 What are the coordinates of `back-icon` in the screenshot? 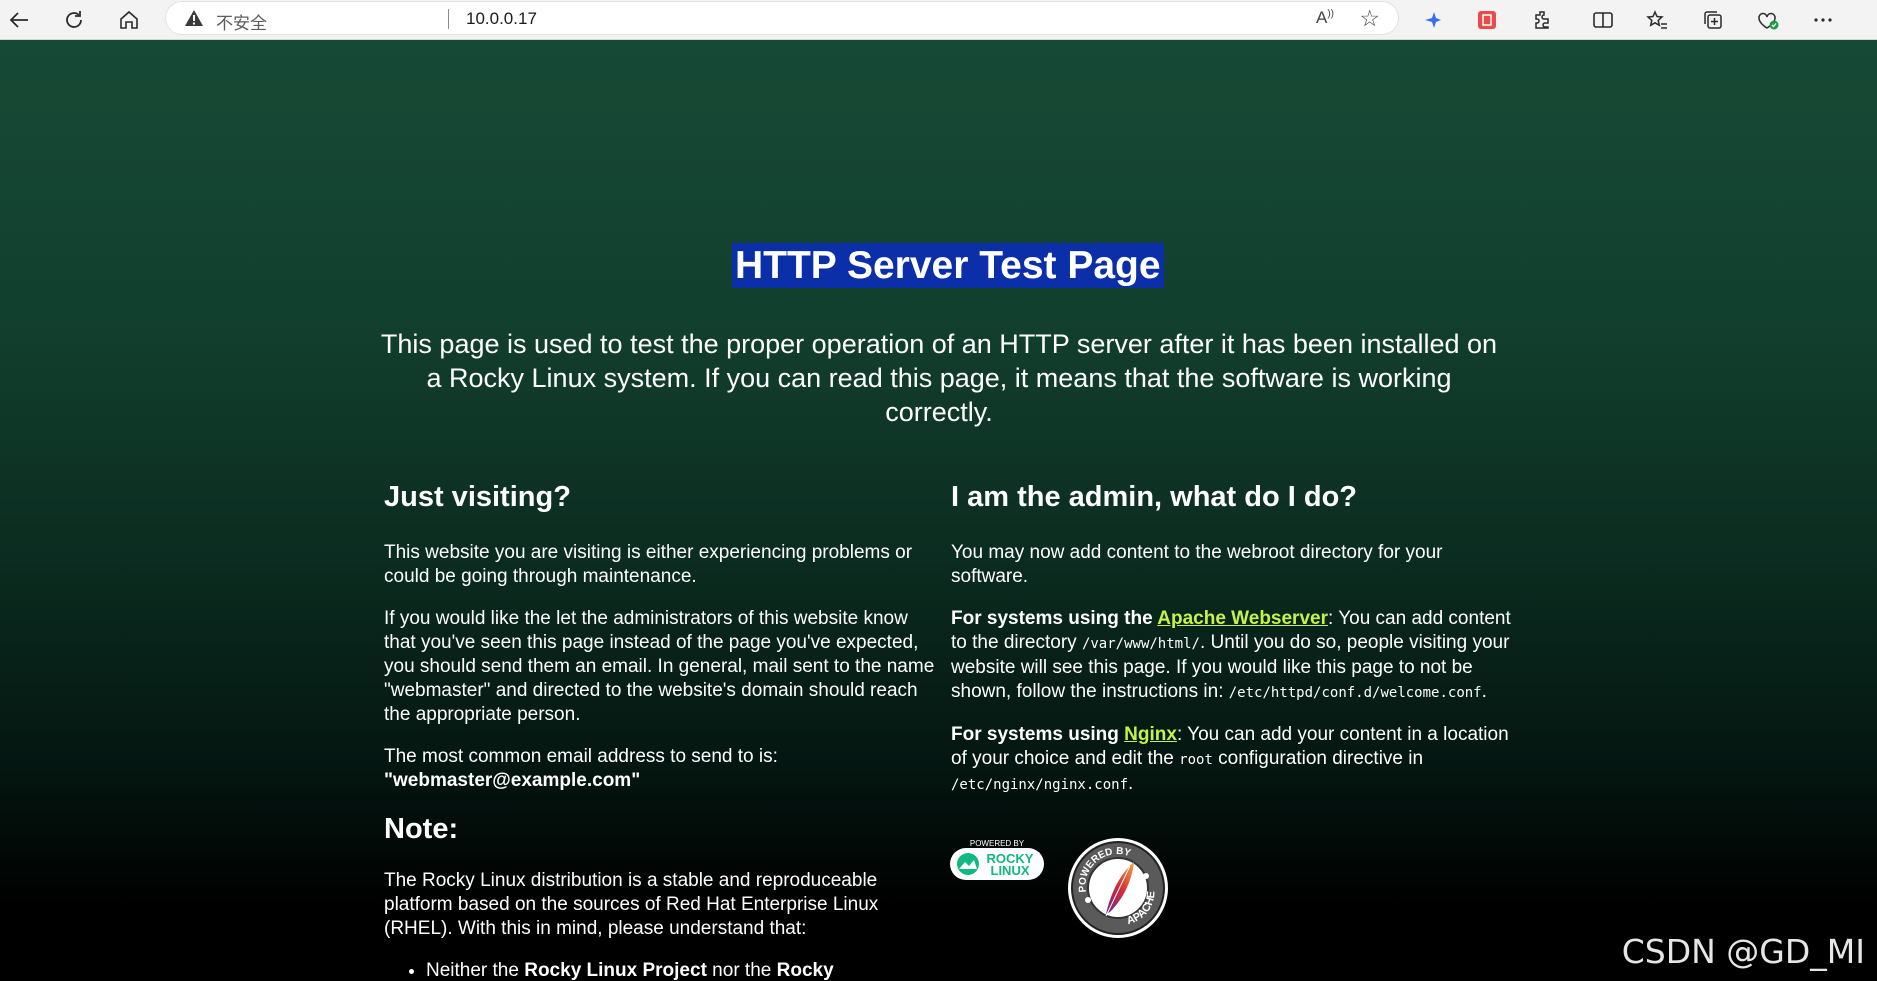 It's located at (19, 20).